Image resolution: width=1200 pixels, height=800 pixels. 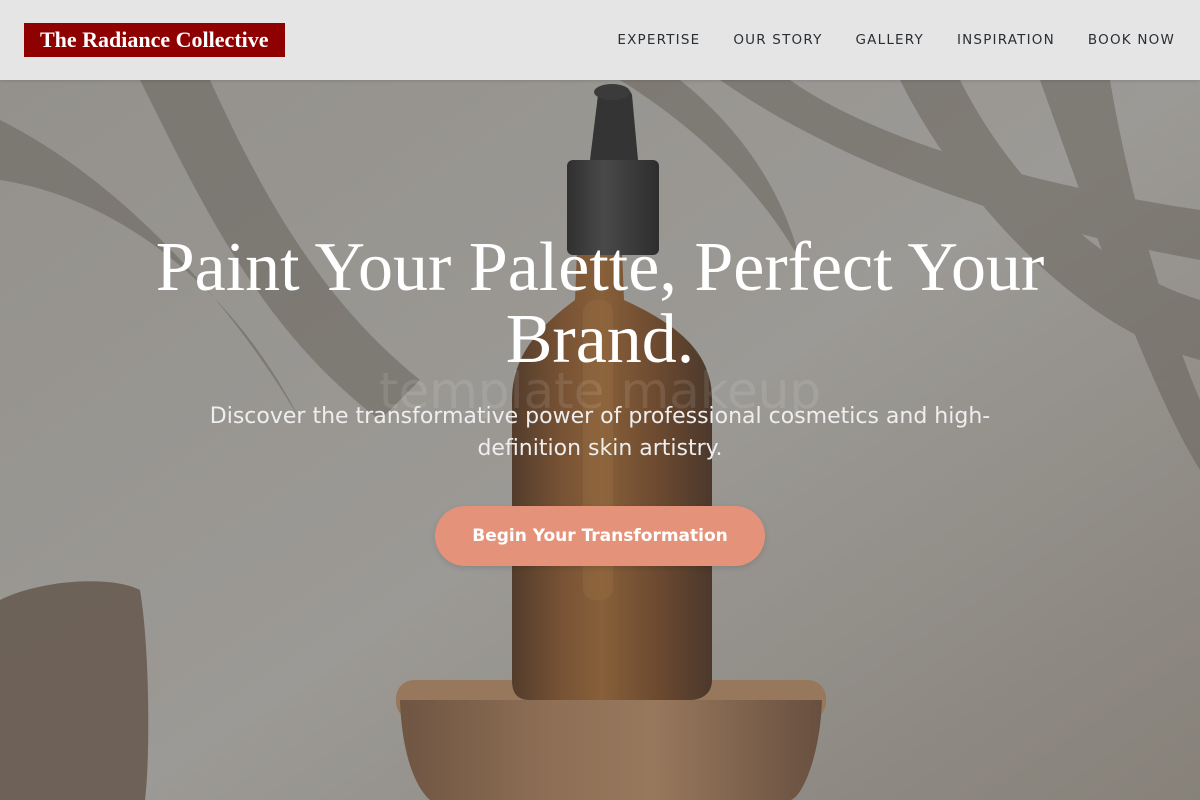 What do you see at coordinates (1131, 40) in the screenshot?
I see `nav-link-book-now: BOOK NOW` at bounding box center [1131, 40].